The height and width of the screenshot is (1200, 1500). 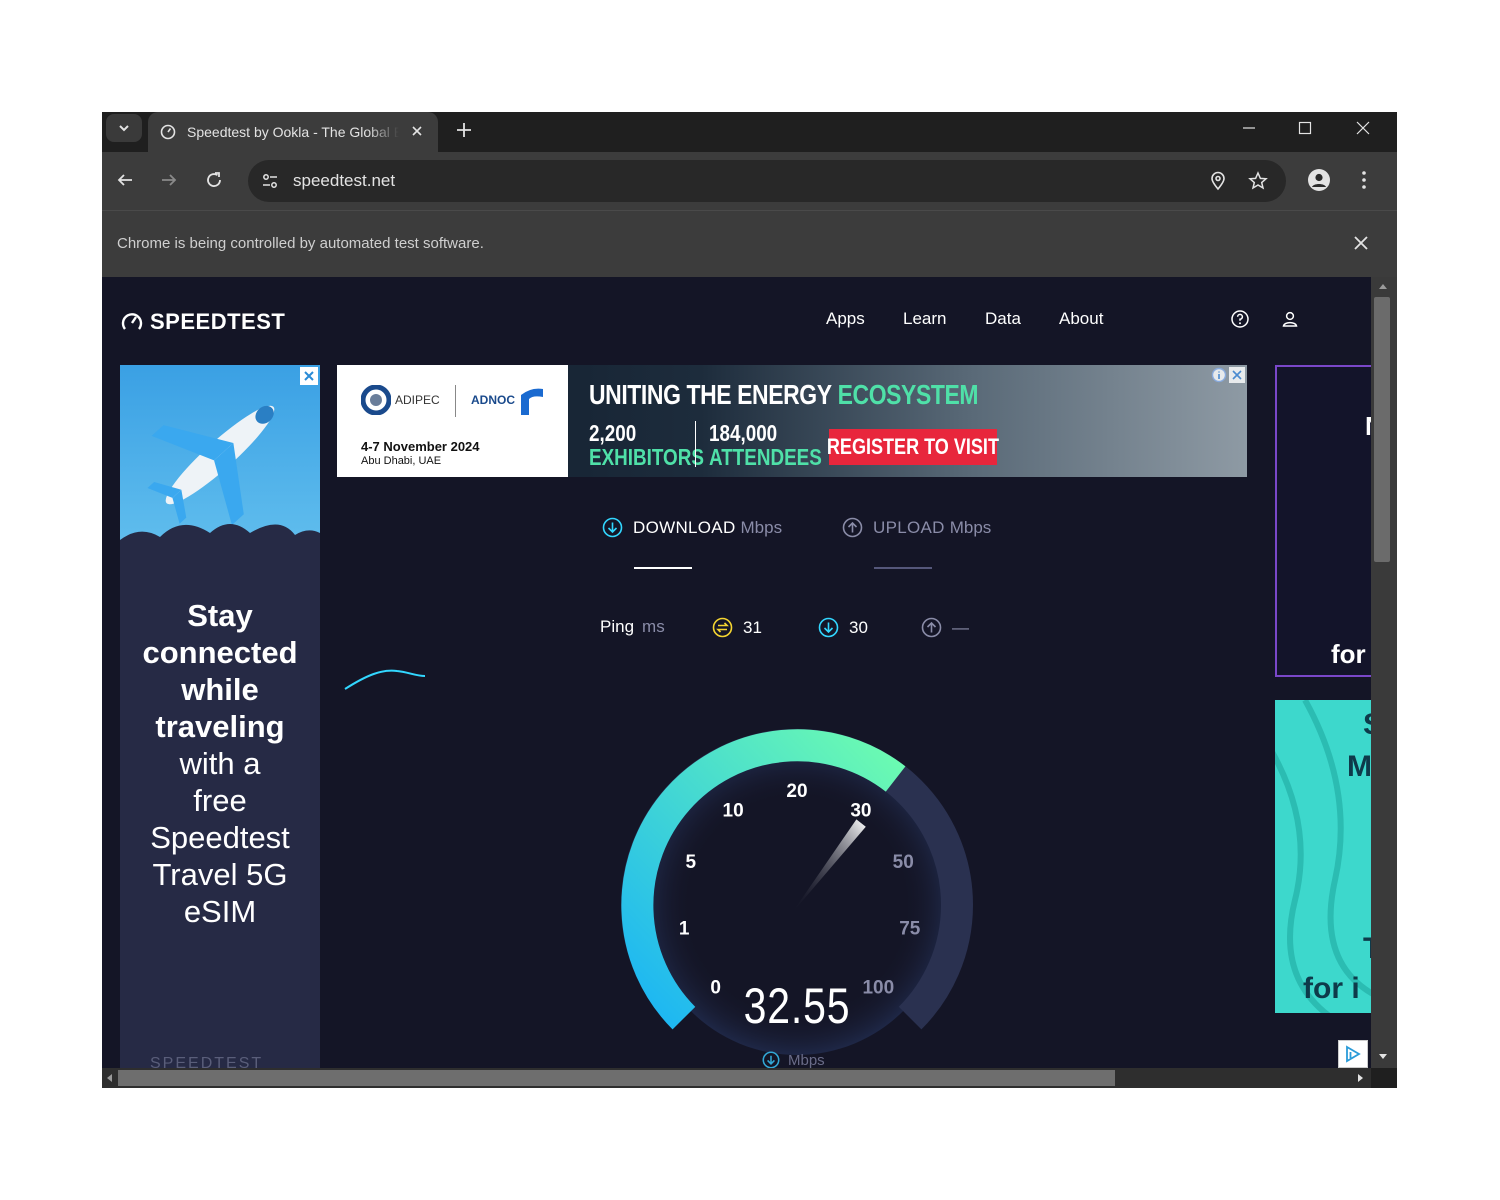 What do you see at coordinates (692, 527) in the screenshot?
I see `tab-download: DOWNLOAD Mbps` at bounding box center [692, 527].